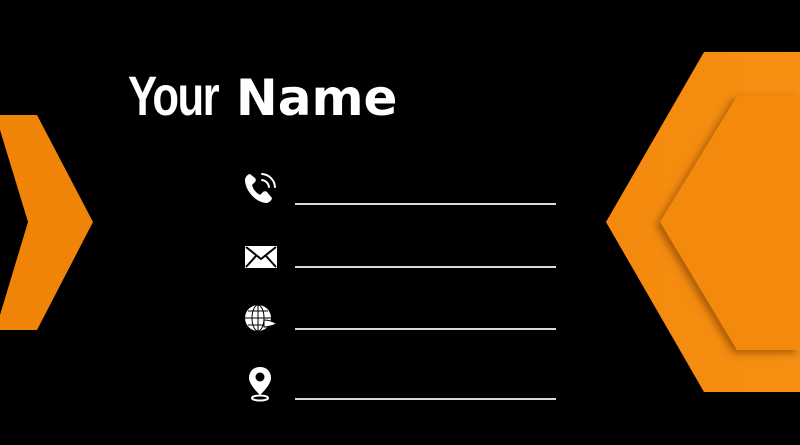  Describe the element at coordinates (260, 188) in the screenshot. I see `phone-icon` at that location.